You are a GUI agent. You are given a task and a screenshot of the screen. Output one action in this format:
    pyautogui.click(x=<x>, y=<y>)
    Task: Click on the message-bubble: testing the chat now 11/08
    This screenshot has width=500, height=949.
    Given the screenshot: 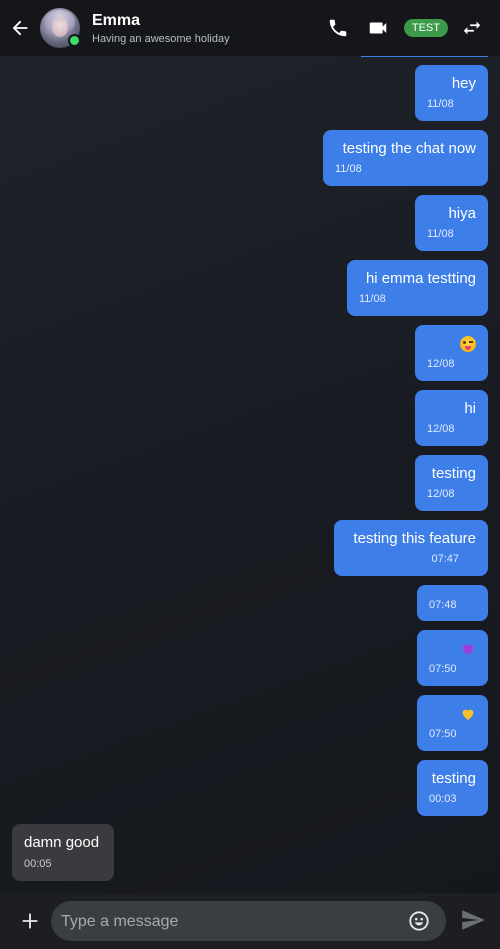 What is the action you would take?
    pyautogui.click(x=405, y=158)
    